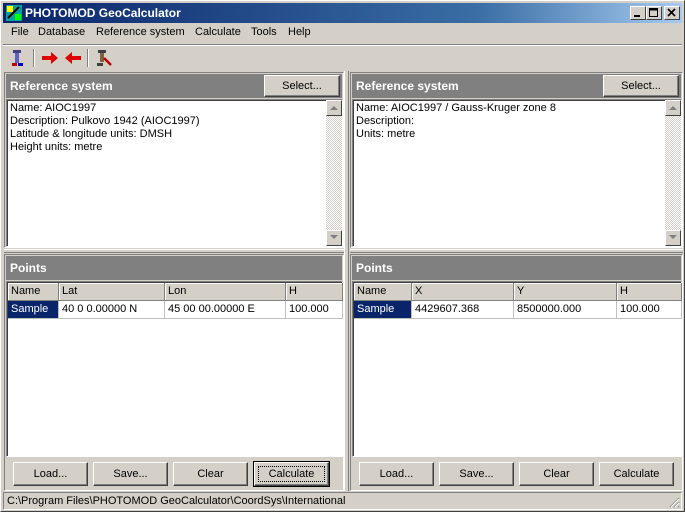 This screenshot has width=685, height=512. What do you see at coordinates (174, 251) in the screenshot?
I see `left-horizontal-splitter` at bounding box center [174, 251].